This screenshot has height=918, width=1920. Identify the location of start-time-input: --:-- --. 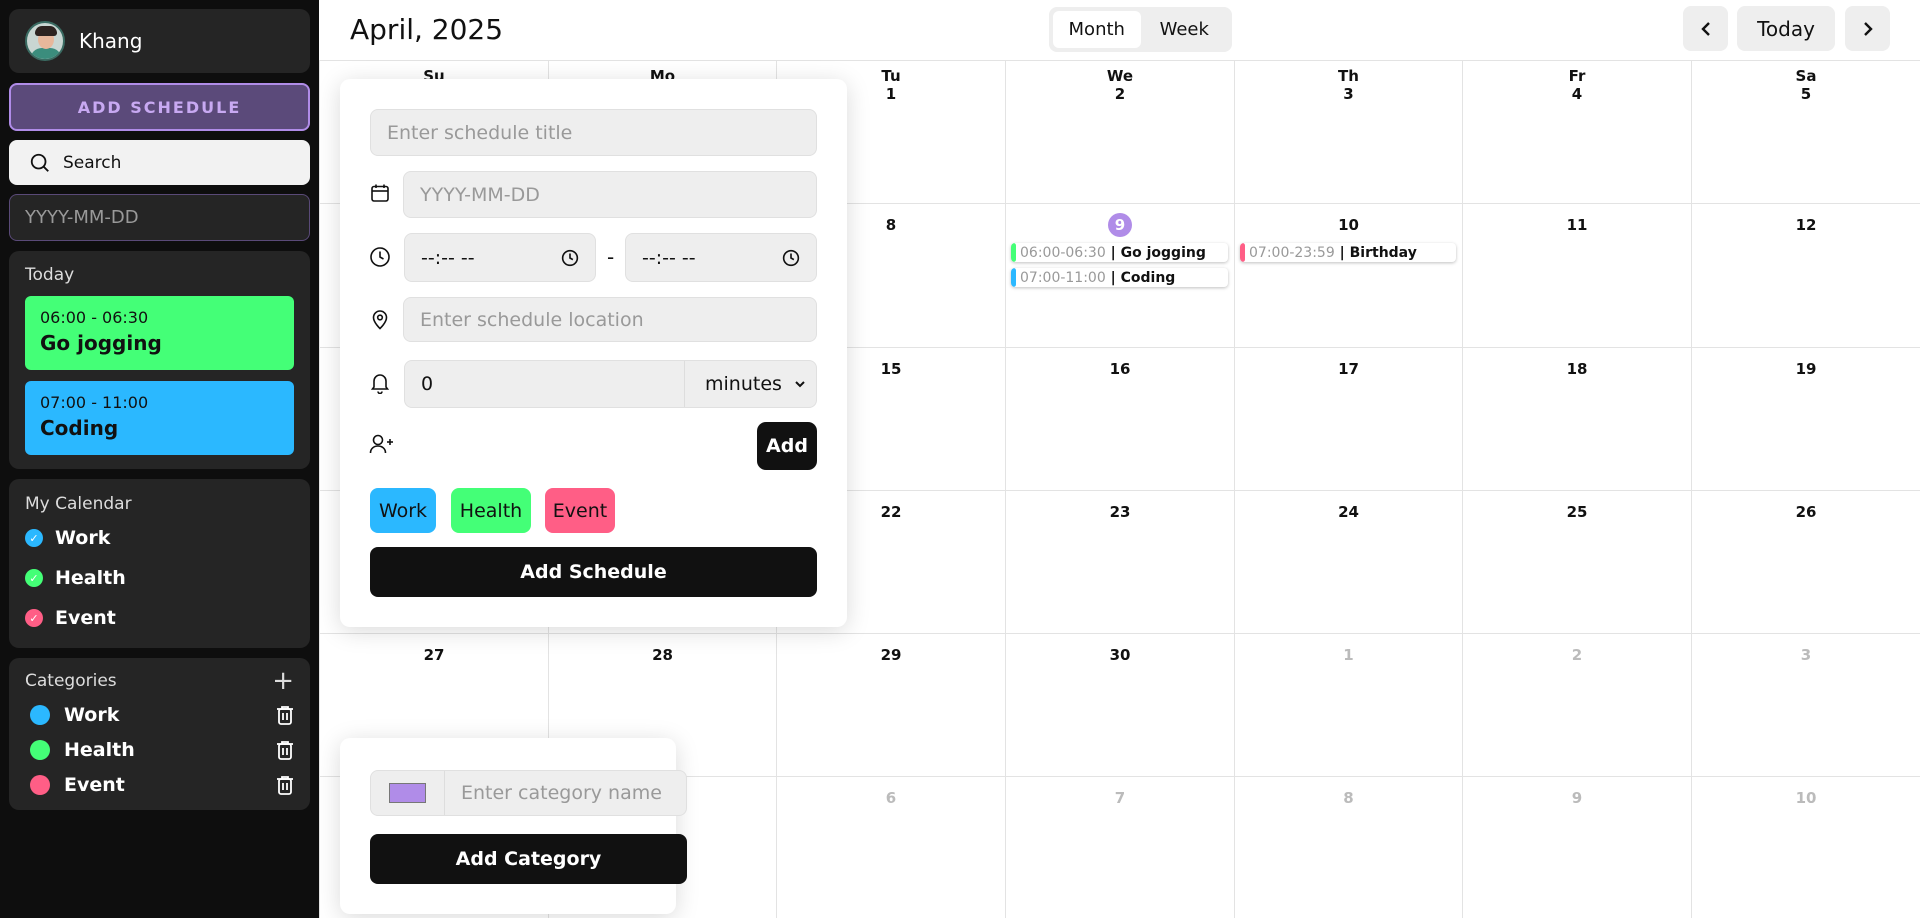
(500, 257).